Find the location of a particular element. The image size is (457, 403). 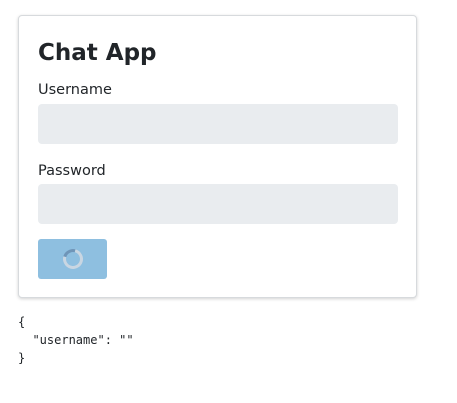

username-input is located at coordinates (218, 124).